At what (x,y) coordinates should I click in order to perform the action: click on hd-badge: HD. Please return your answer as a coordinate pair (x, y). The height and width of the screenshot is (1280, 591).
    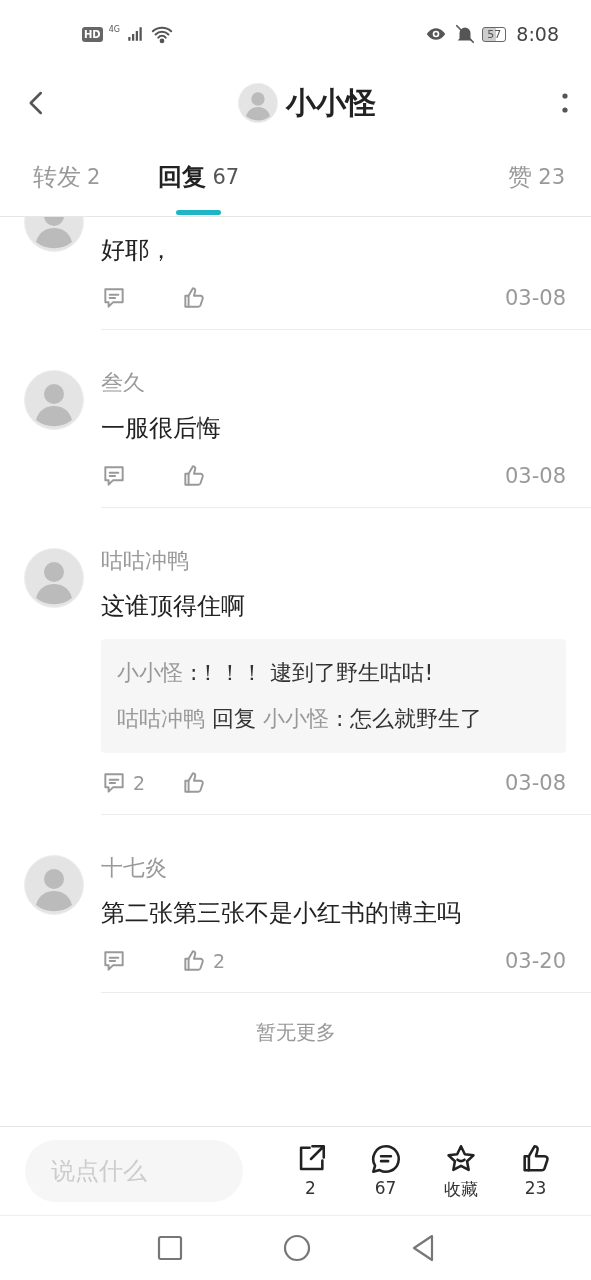
    Looking at the image, I should click on (92, 34).